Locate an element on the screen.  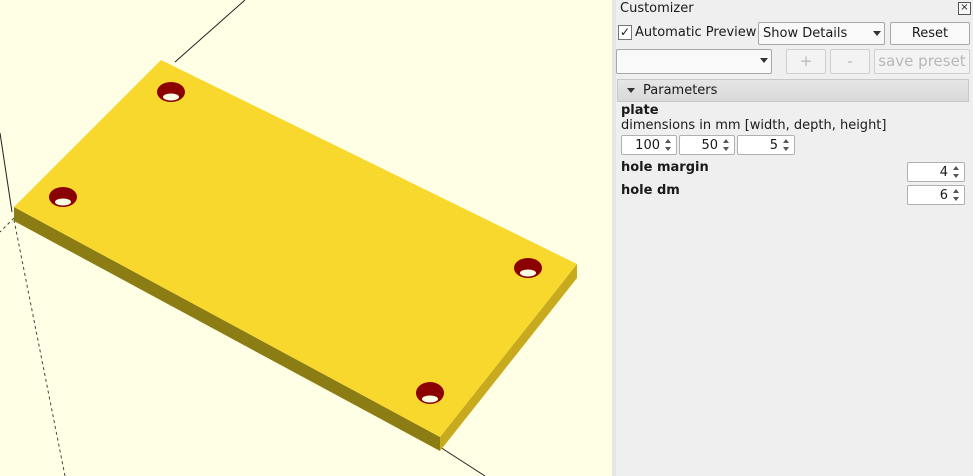
show-details-dropdown: Show Details is located at coordinates (821, 33).